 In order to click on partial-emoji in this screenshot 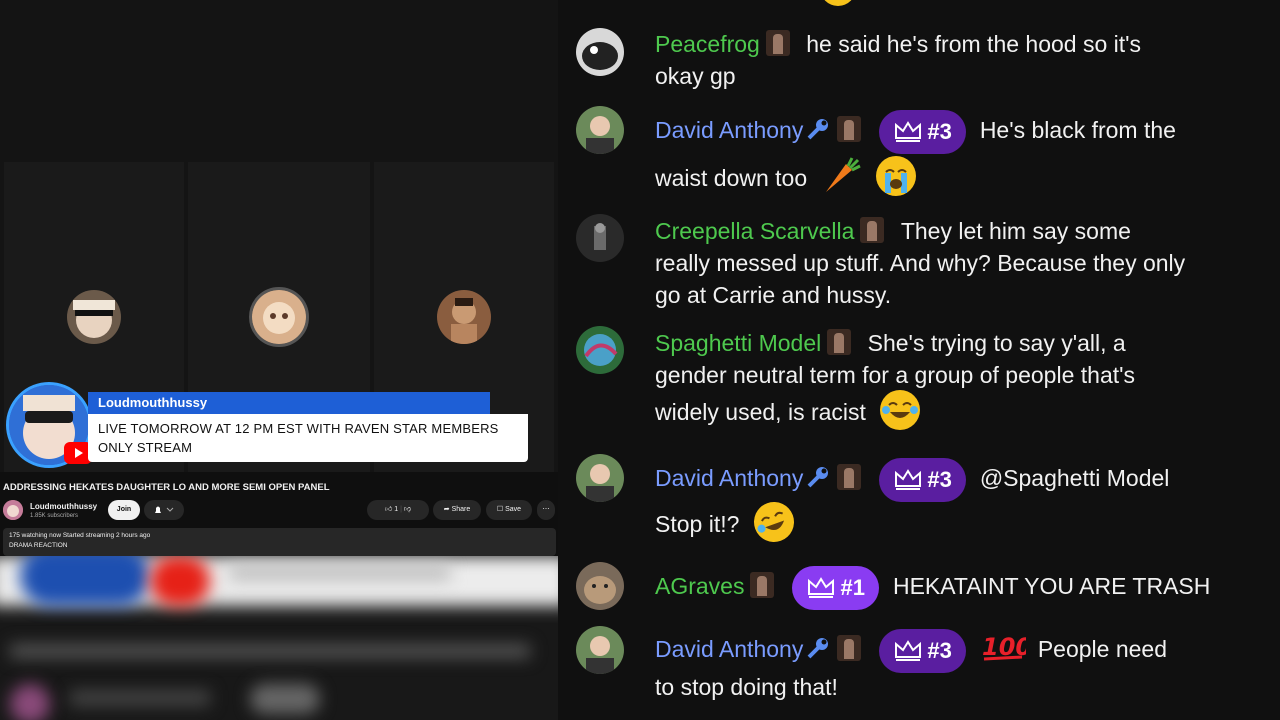, I will do `click(838, 3)`.